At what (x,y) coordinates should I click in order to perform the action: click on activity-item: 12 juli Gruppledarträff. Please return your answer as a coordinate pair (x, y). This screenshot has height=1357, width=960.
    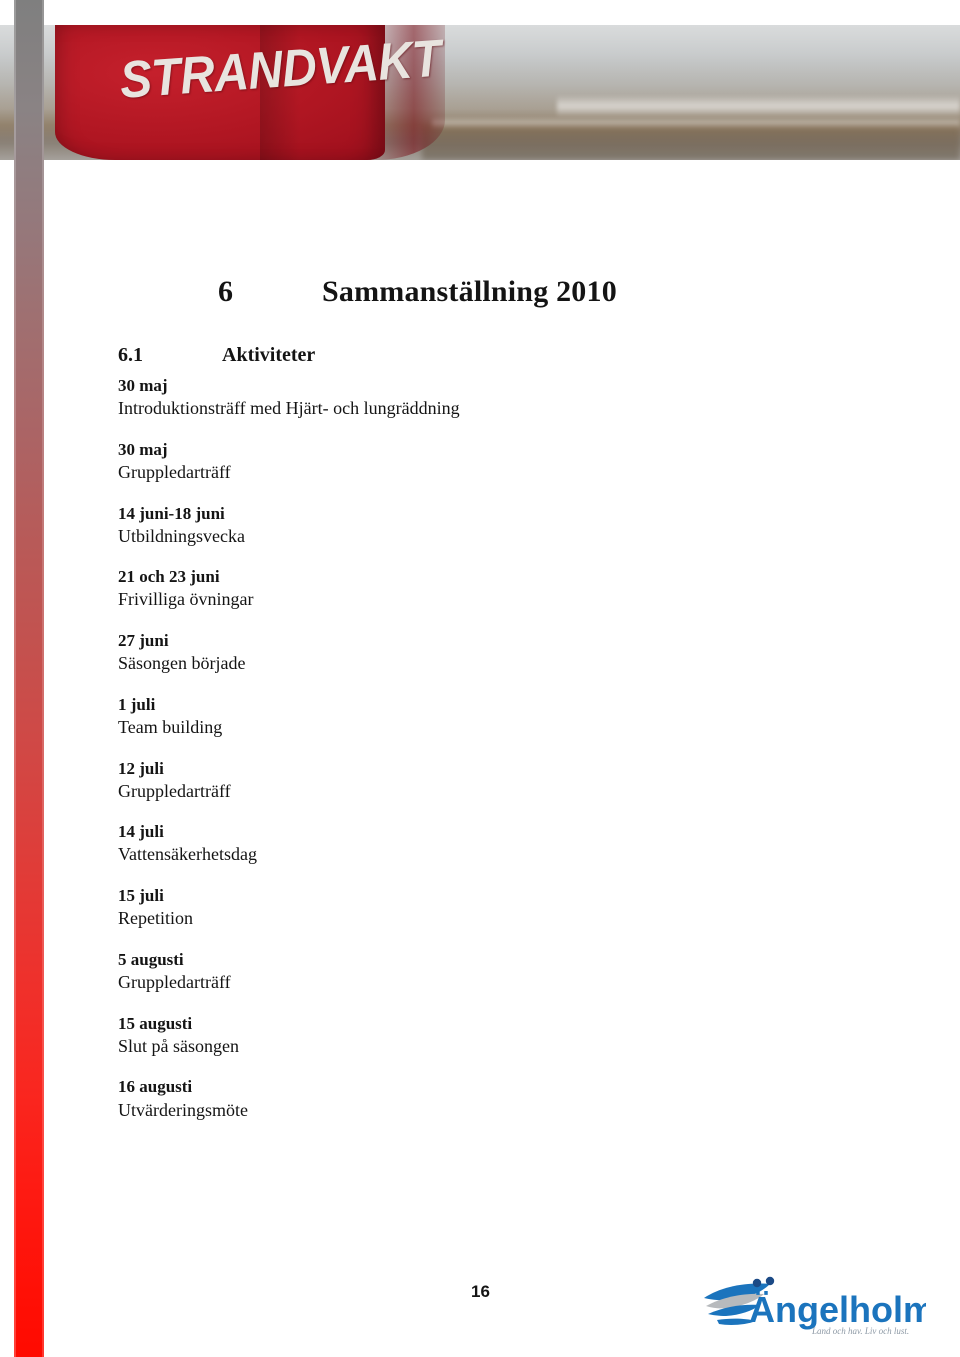
    Looking at the image, I should click on (398, 780).